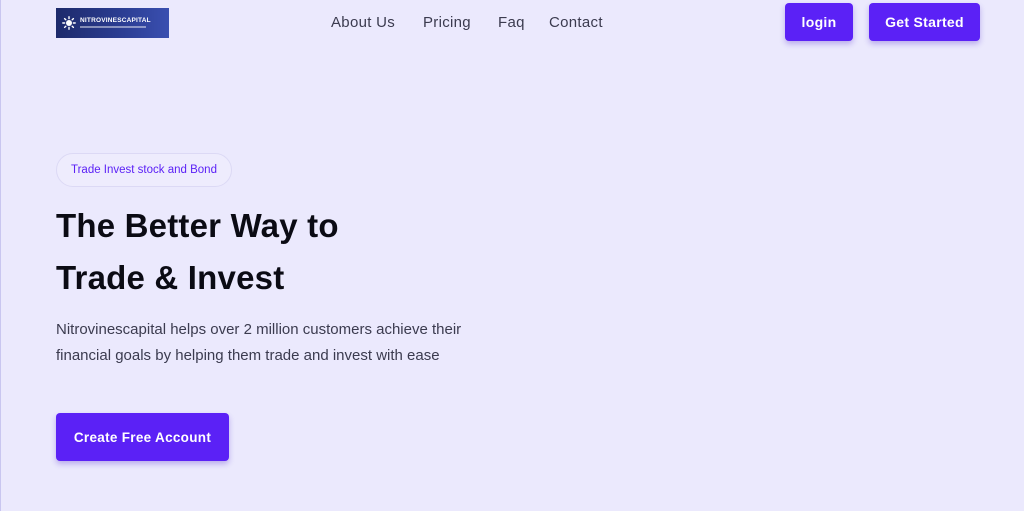 This screenshot has height=511, width=1024. What do you see at coordinates (170, 277) in the screenshot?
I see `hero-headline-line-2: Trade & Invest` at bounding box center [170, 277].